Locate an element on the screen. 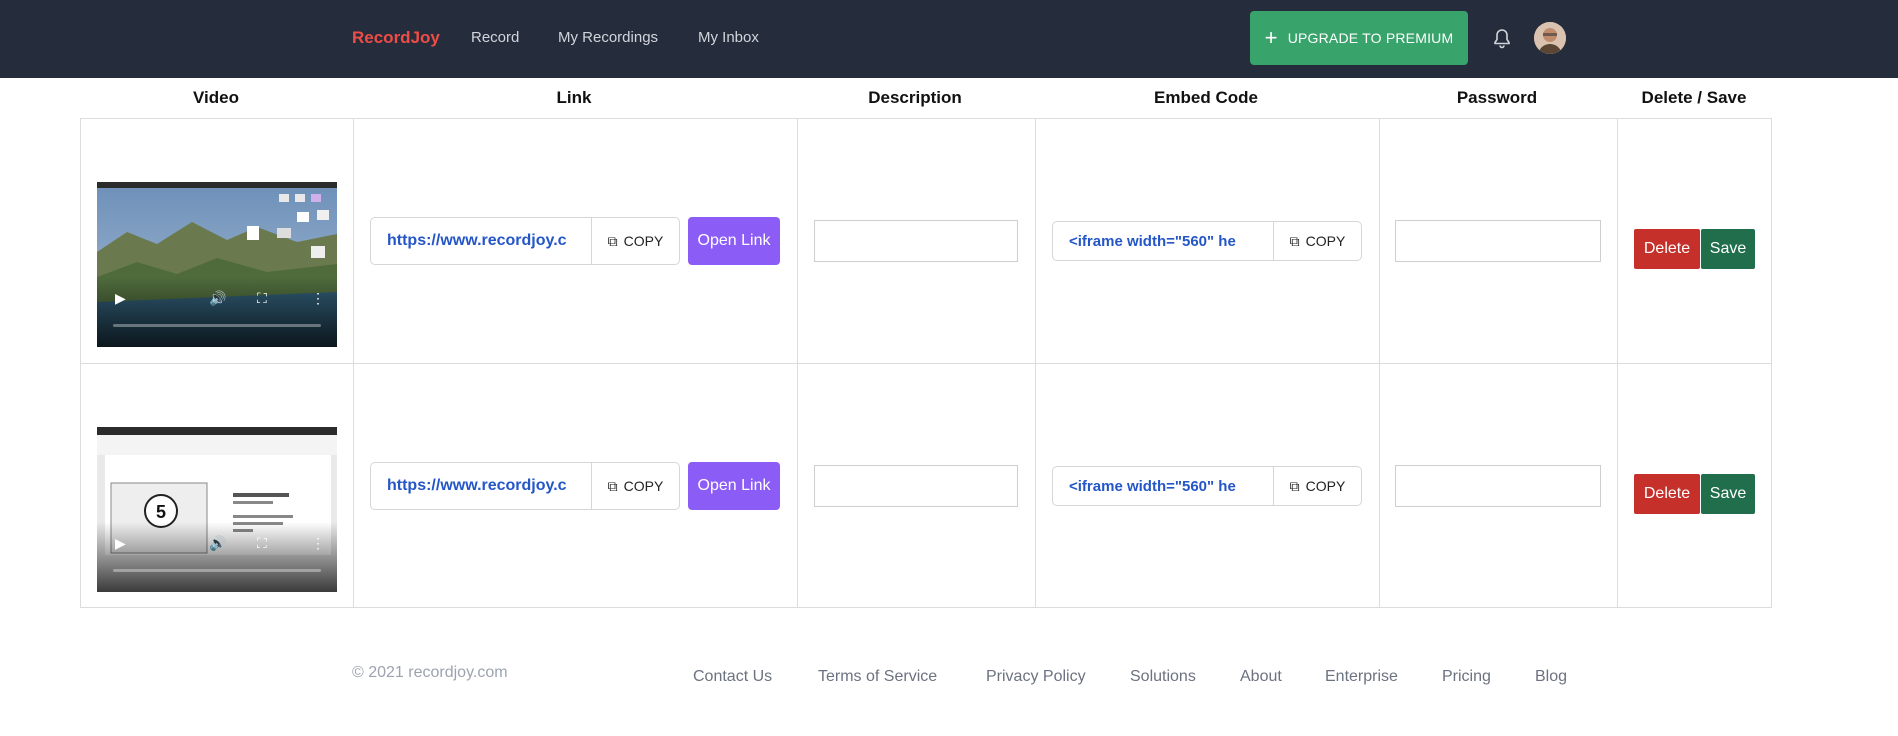  header-link: Link is located at coordinates (574, 97).